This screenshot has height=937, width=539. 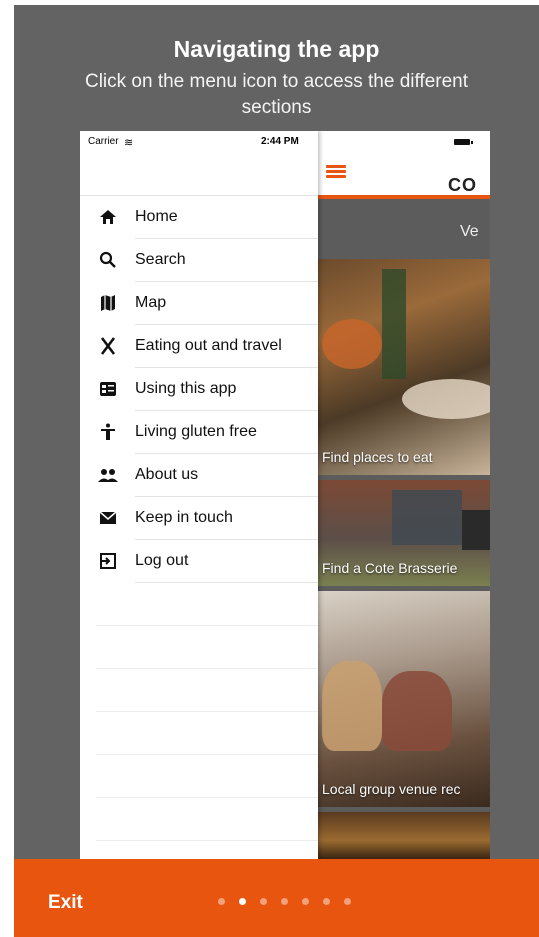 I want to click on menu-item-label: Living gluten free, so click(x=196, y=431).